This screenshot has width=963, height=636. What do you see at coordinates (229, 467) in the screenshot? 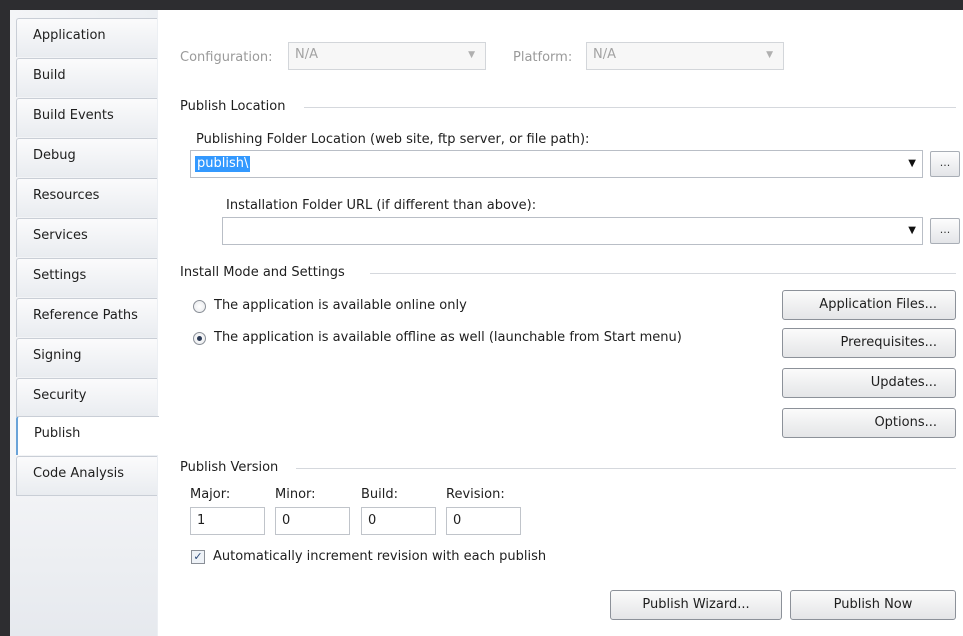
I see `publish-version-heading: Publish Version` at bounding box center [229, 467].